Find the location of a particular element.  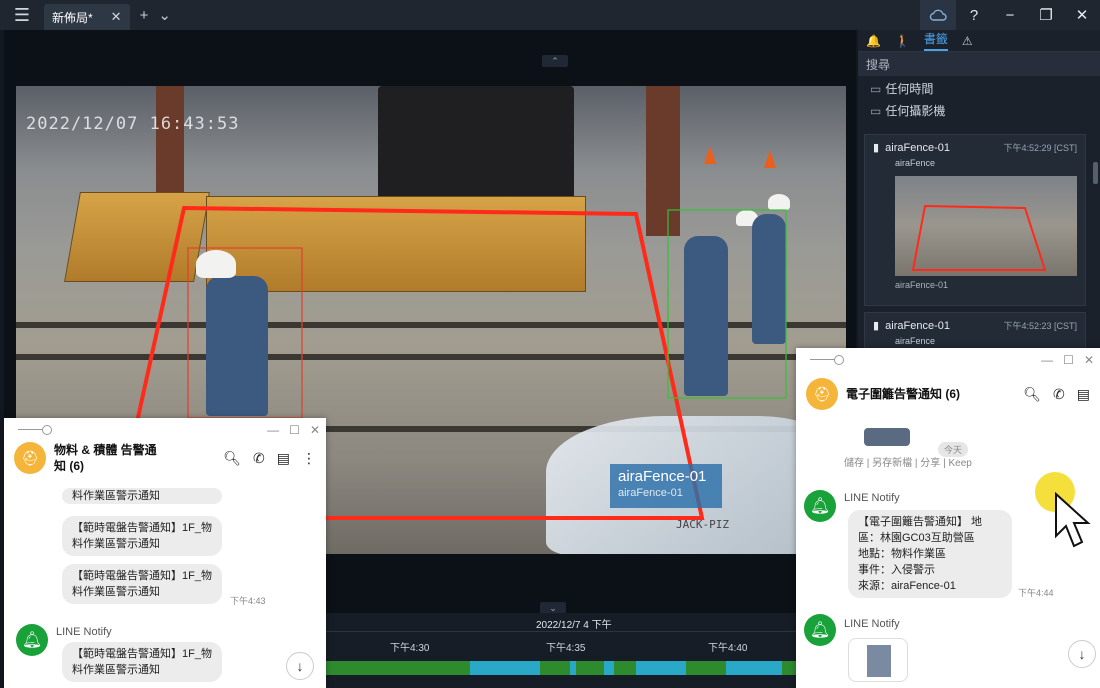

mouse-cursor-icon is located at coordinates (1073, 520).